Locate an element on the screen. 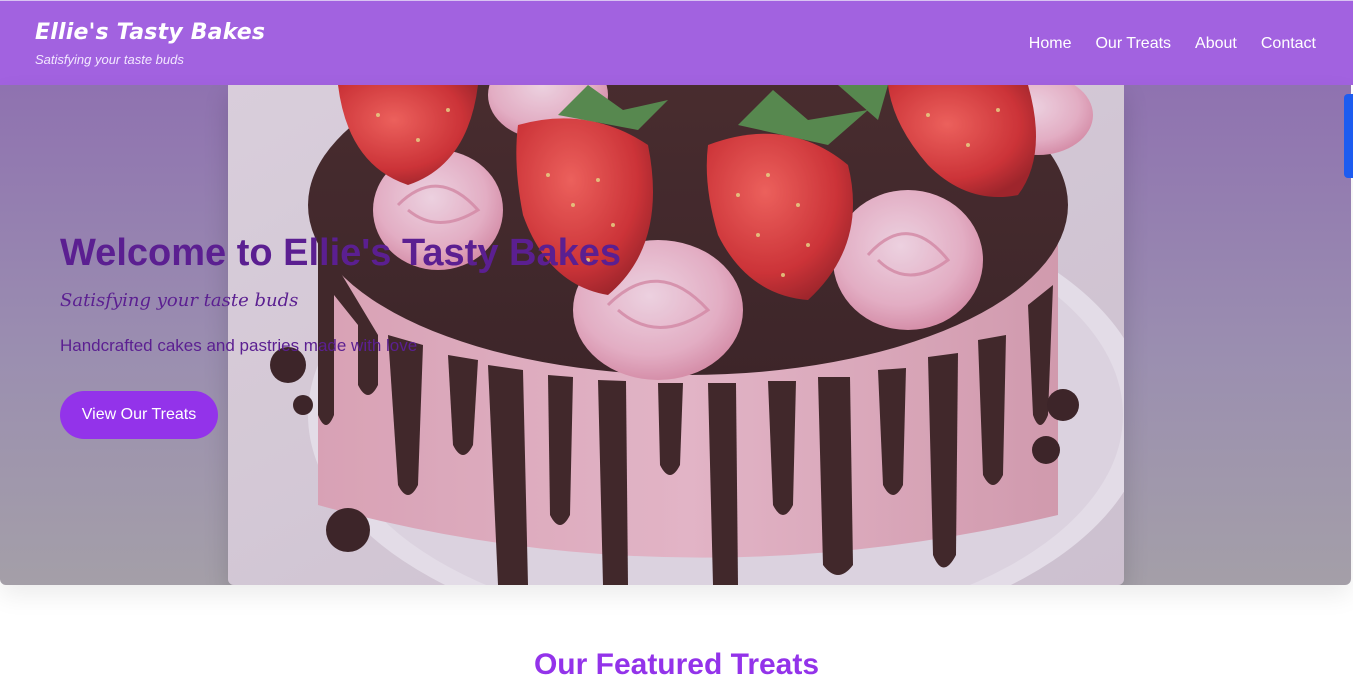 The image size is (1353, 682). nav-link-about: About is located at coordinates (1216, 44).